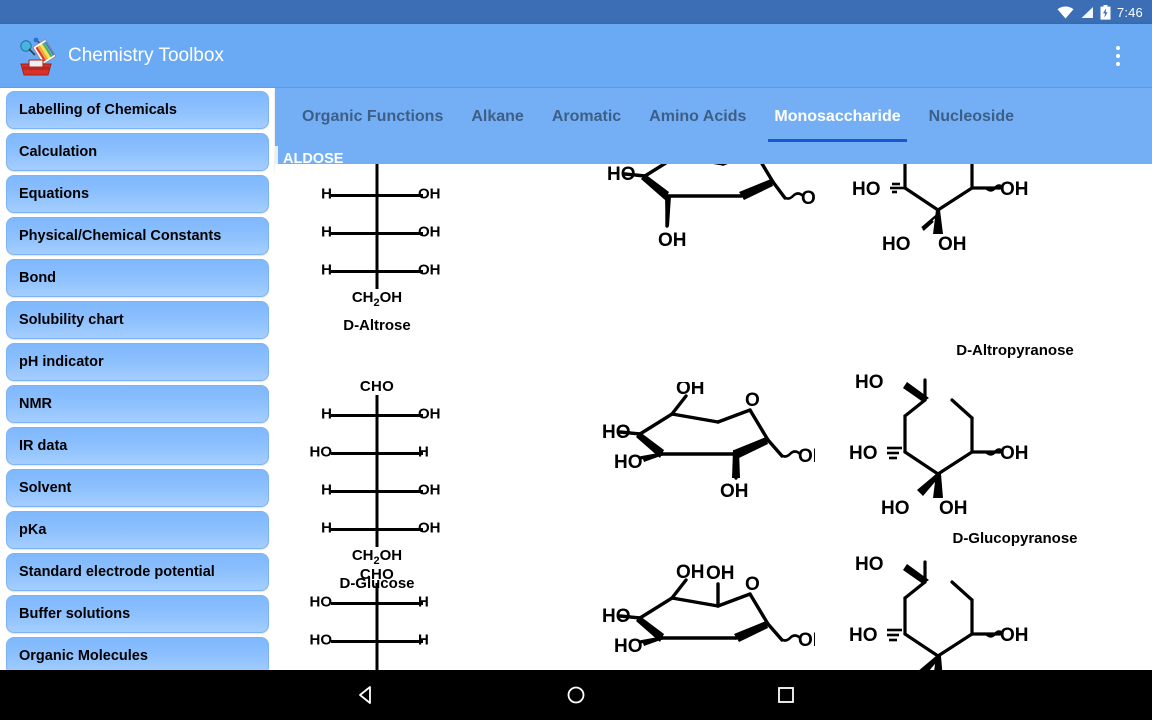 The image size is (1152, 720). I want to click on status-time: 7:46, so click(1129, 12).